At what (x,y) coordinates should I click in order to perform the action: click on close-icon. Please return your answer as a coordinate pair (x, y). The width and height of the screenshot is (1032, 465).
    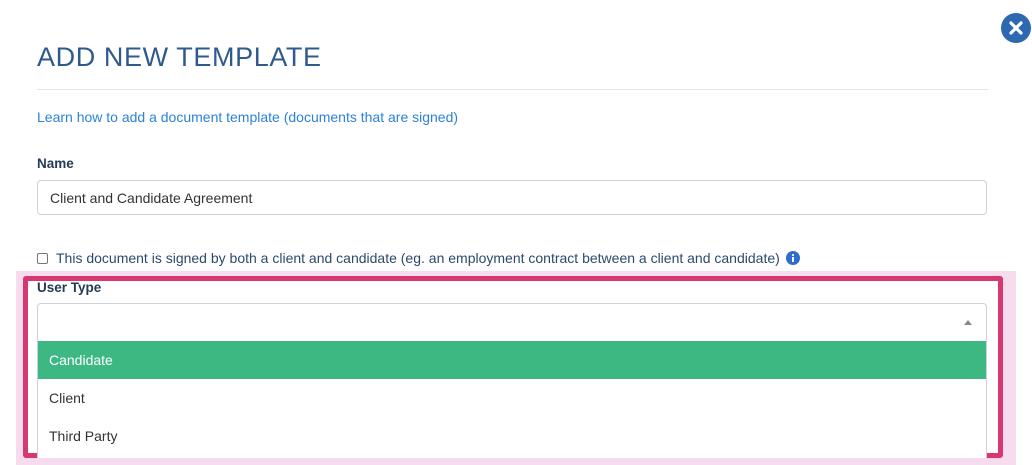
    Looking at the image, I should click on (1016, 28).